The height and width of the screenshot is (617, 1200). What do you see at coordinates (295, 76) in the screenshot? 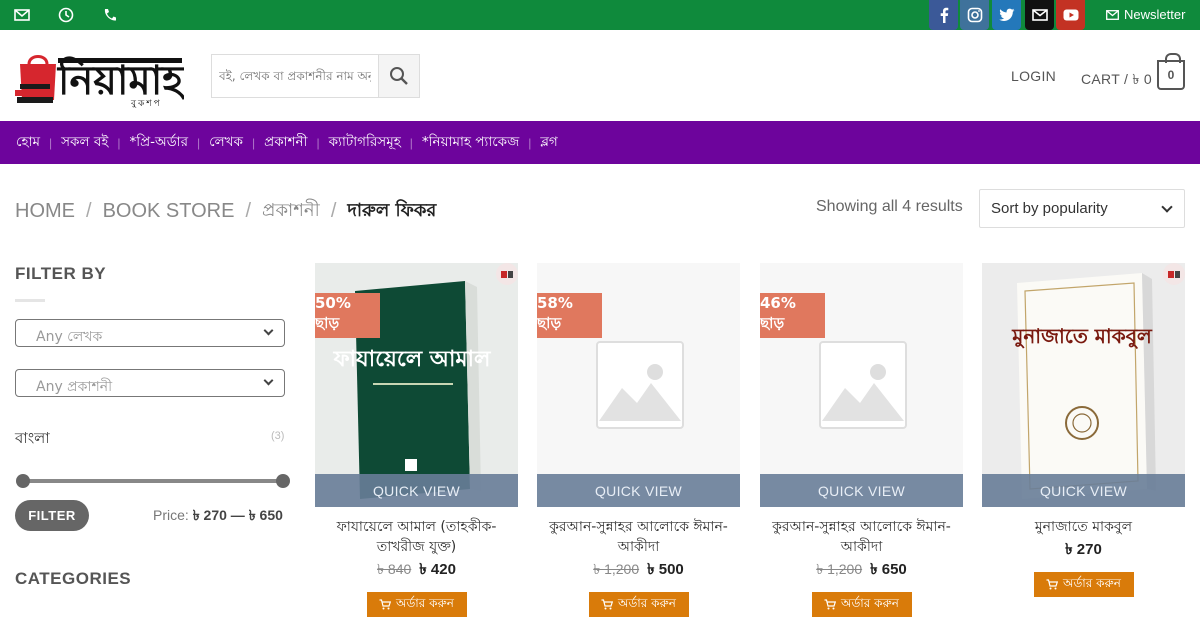
I see `search-input` at bounding box center [295, 76].